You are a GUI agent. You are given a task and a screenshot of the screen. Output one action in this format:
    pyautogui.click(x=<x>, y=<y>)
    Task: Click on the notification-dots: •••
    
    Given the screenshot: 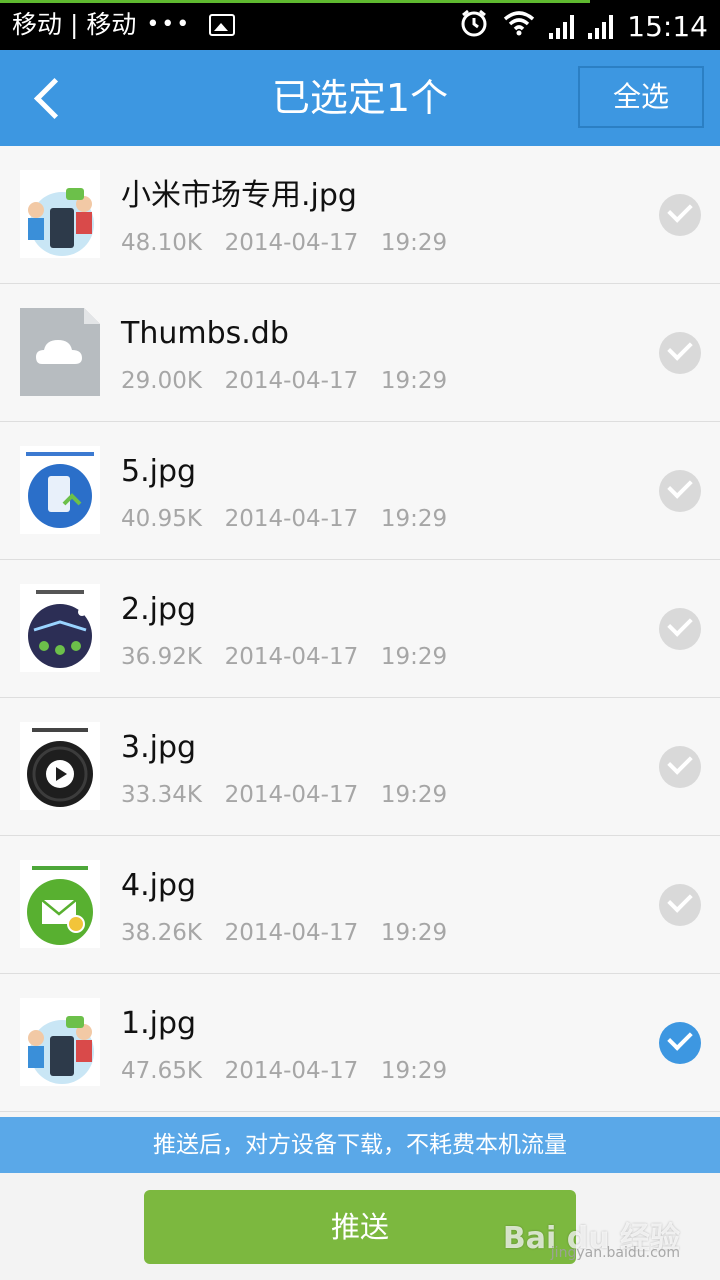 What is the action you would take?
    pyautogui.click(x=169, y=24)
    